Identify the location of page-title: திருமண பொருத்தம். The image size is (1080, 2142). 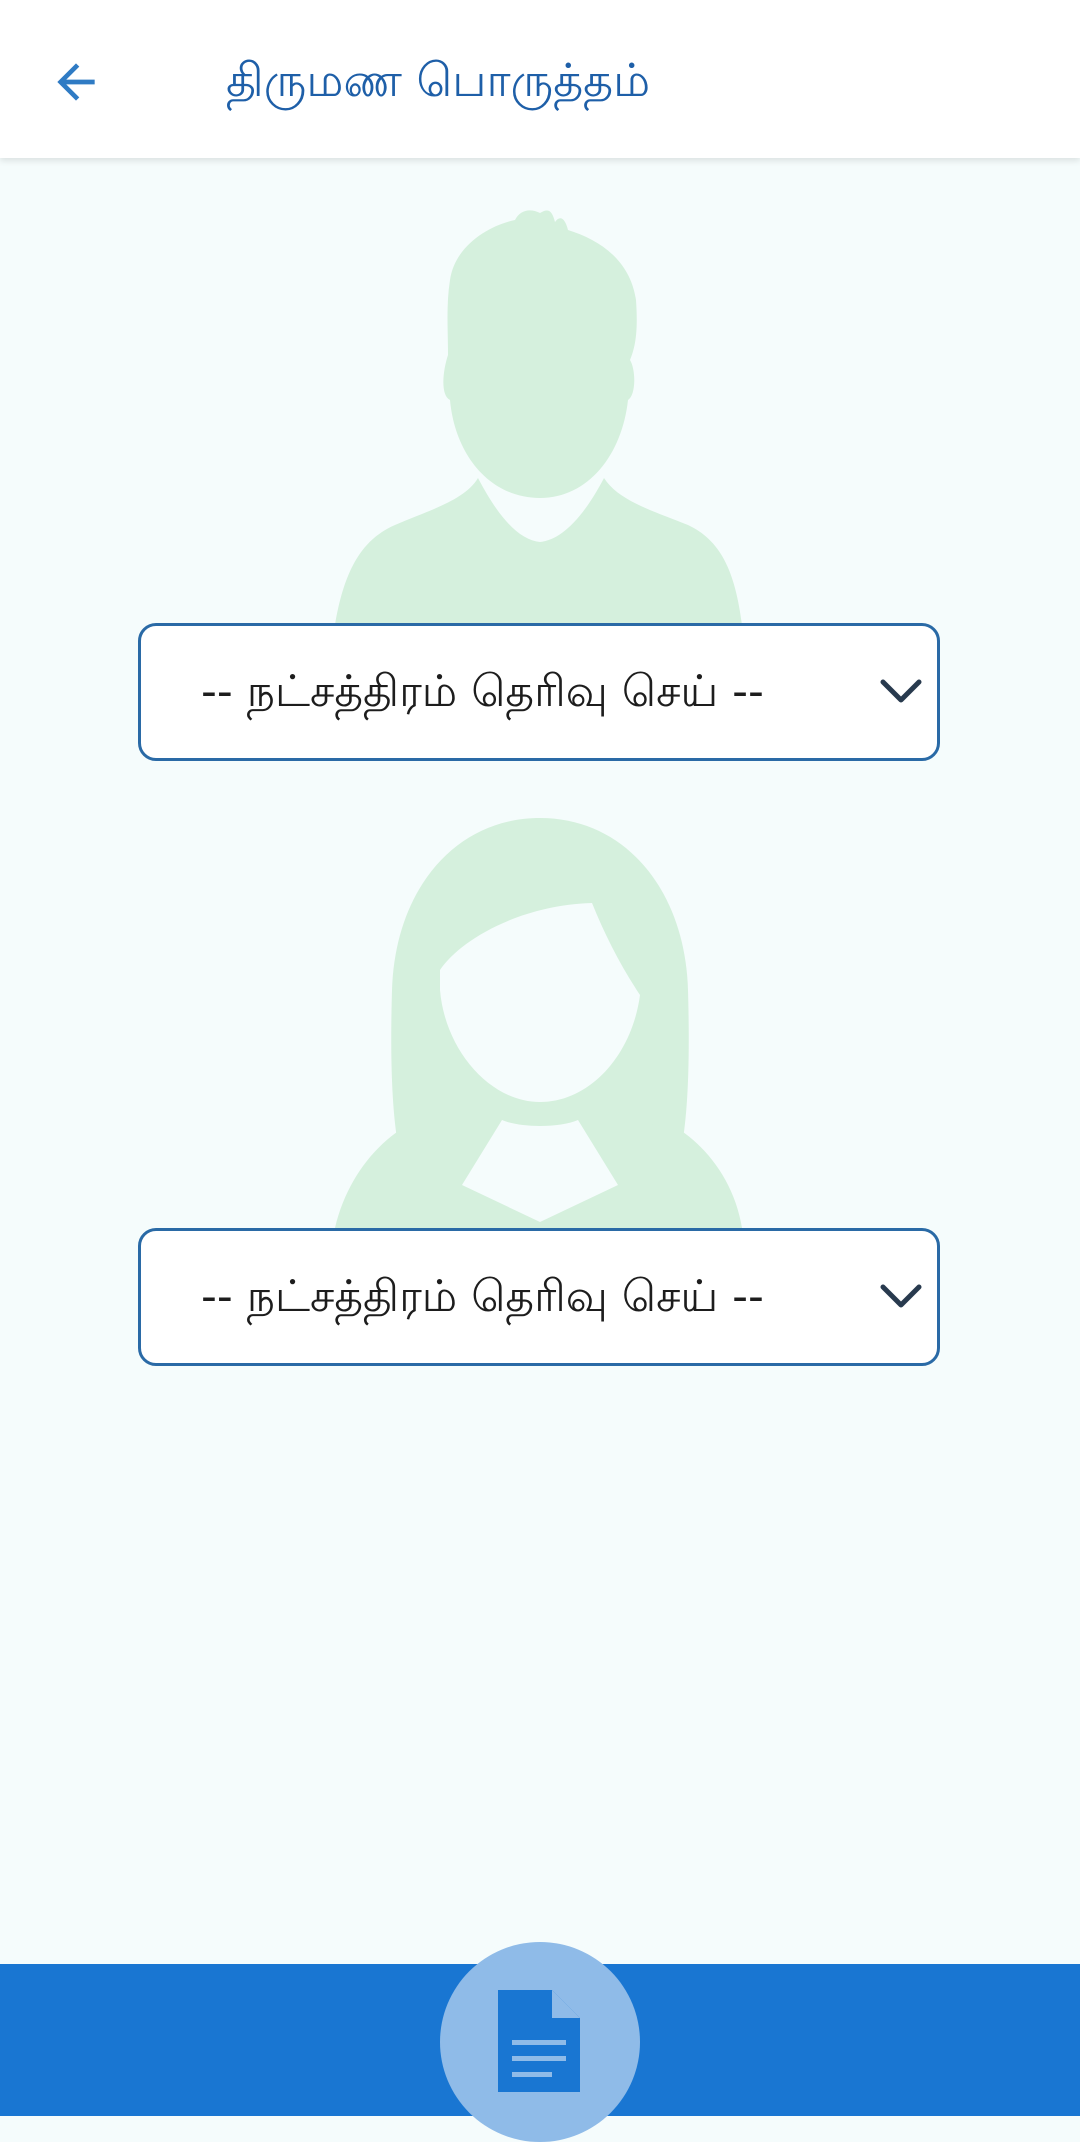
(438, 80).